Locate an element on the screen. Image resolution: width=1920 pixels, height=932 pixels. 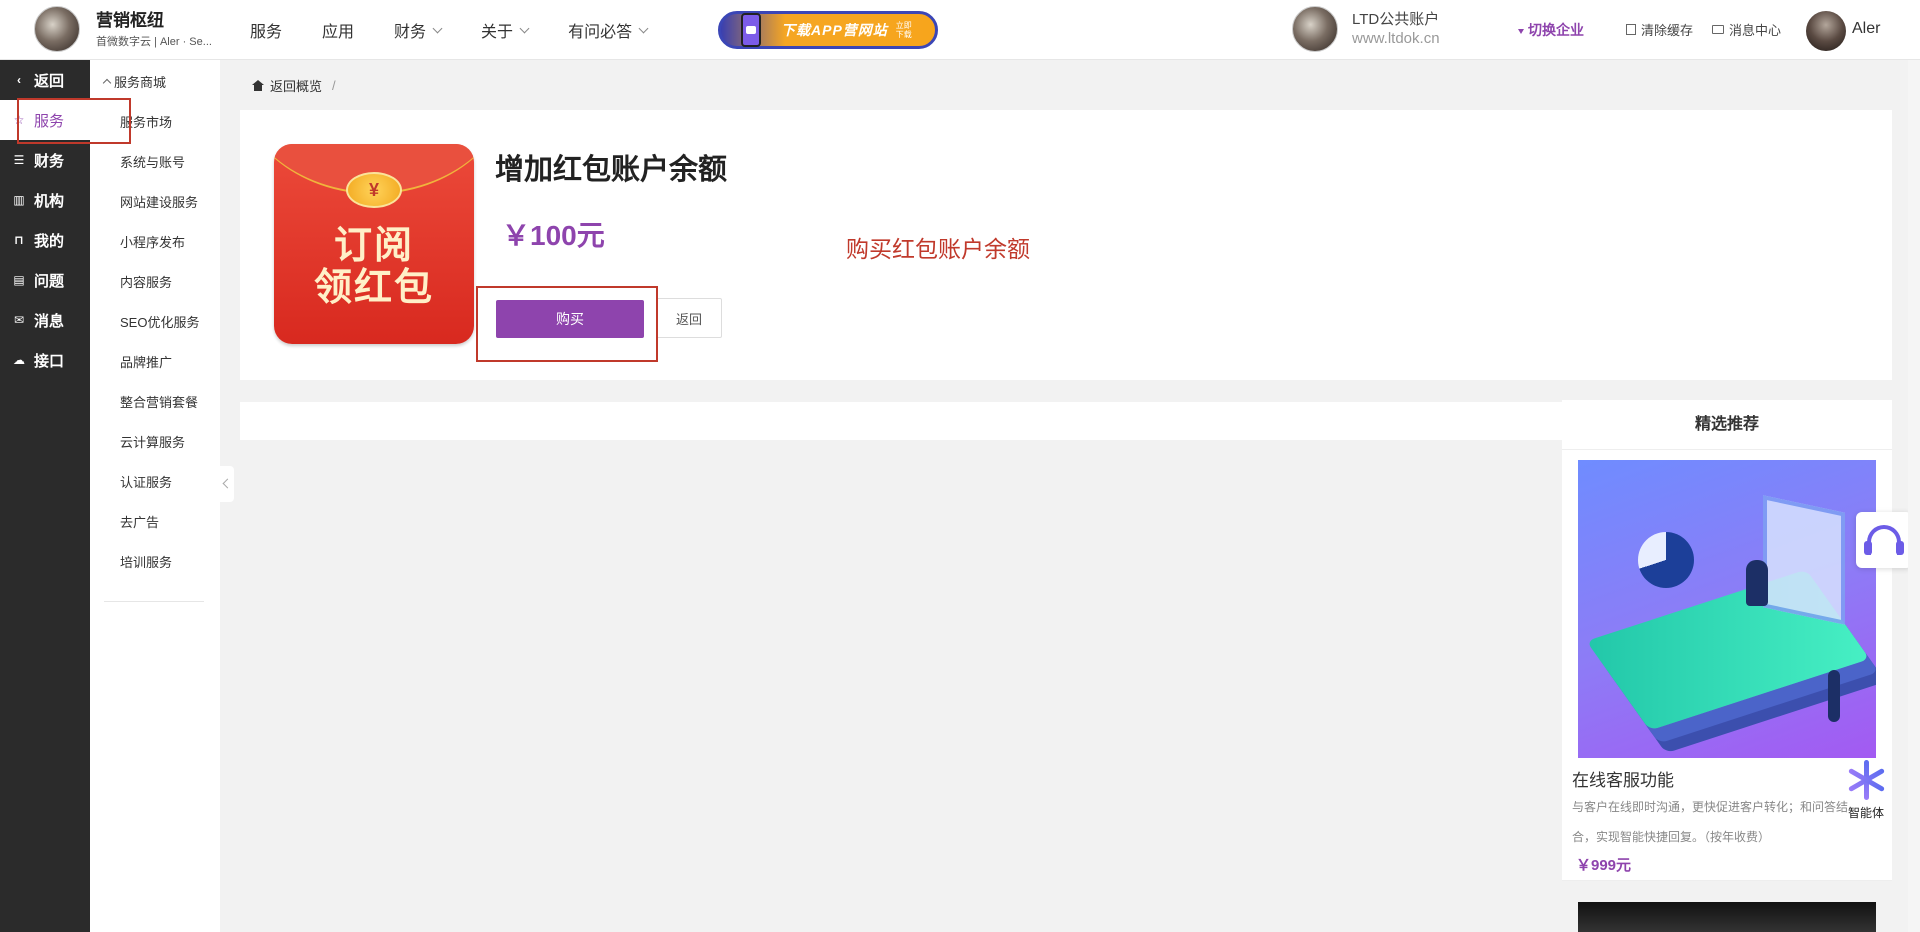
message-center-label: 消息中心 is located at coordinates (1755, 30).